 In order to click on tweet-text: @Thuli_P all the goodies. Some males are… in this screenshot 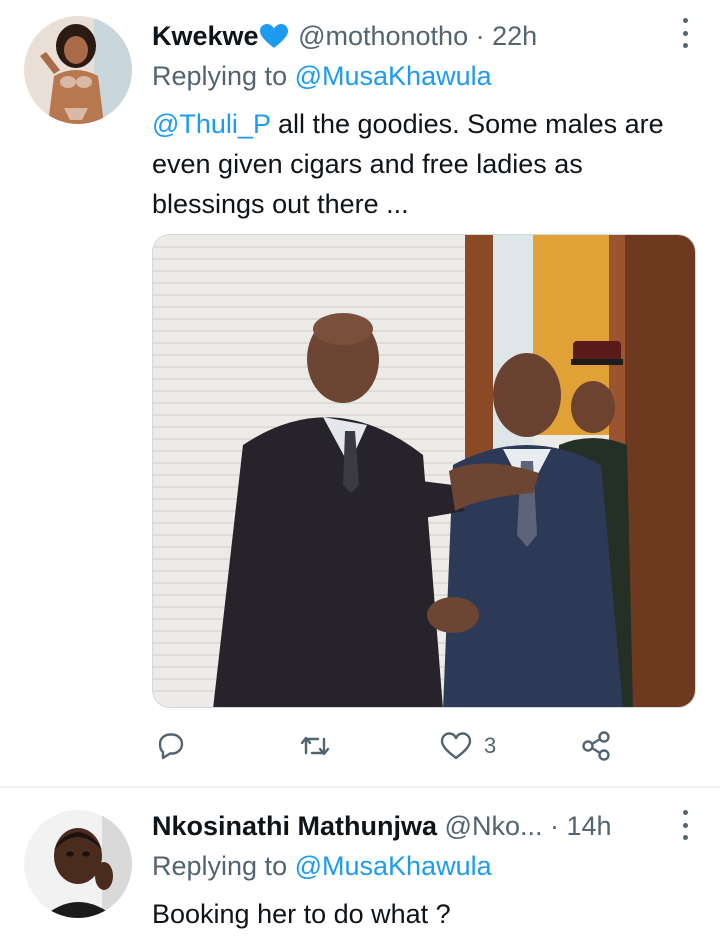, I will do `click(422, 164)`.